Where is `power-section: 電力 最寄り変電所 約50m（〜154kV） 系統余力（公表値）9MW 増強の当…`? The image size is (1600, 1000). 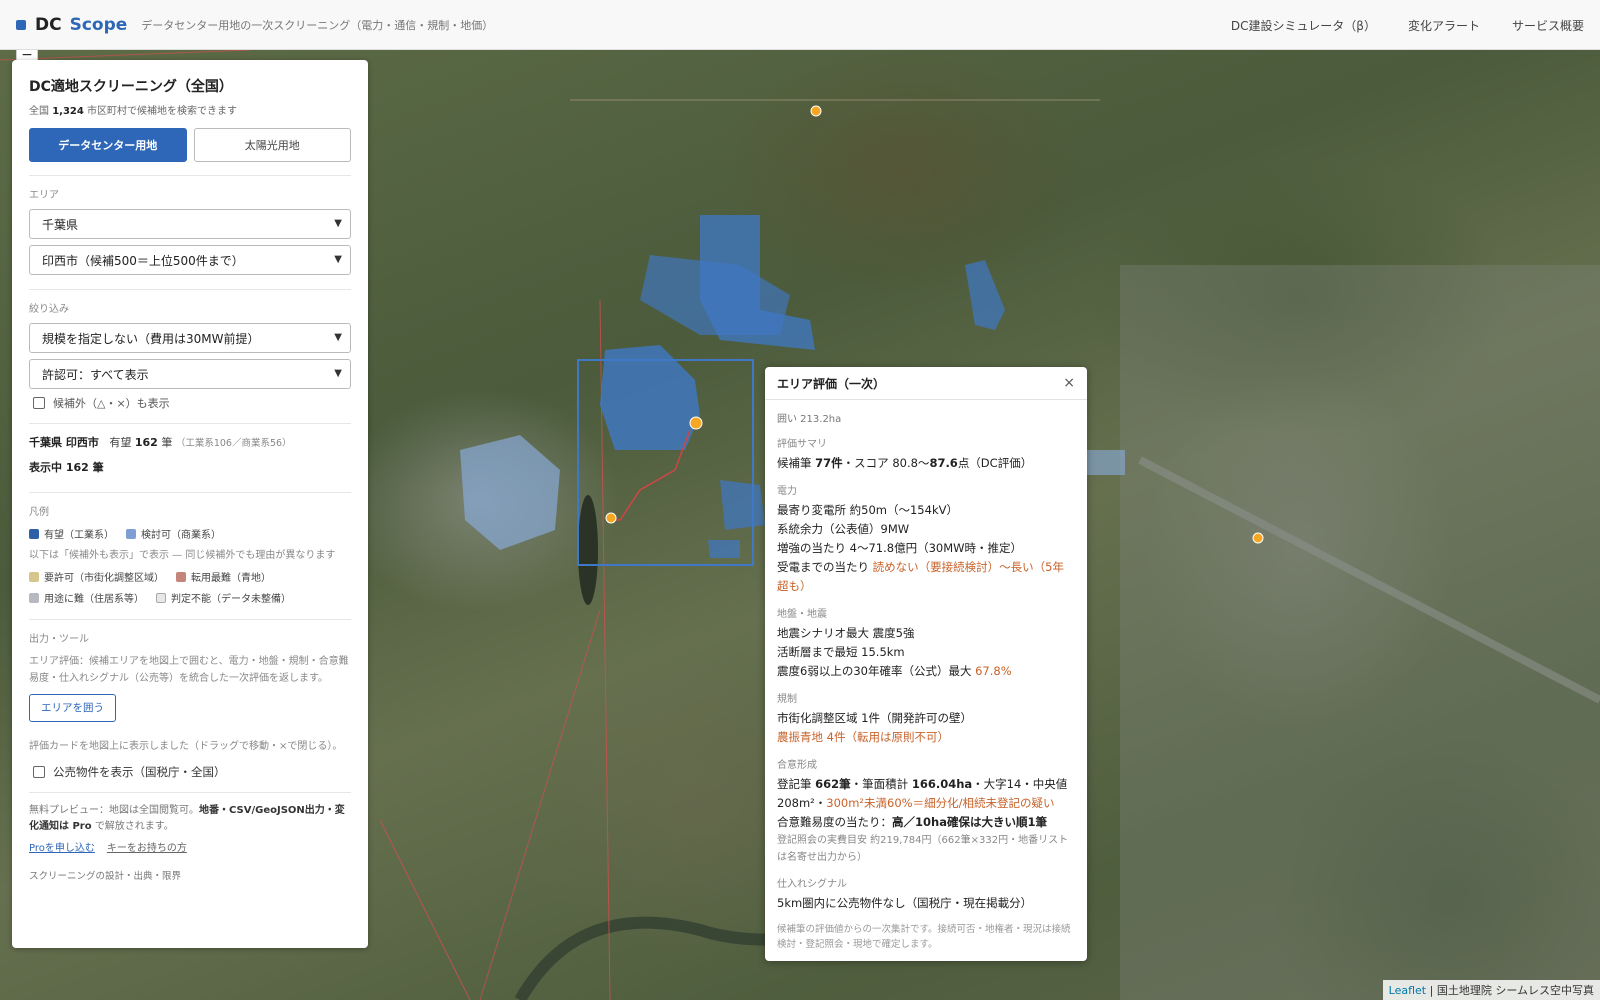
power-section: 電力 最寄り変電所 約50m（〜154kV） 系統余力（公表値）9MW 増強の当… is located at coordinates (926, 539).